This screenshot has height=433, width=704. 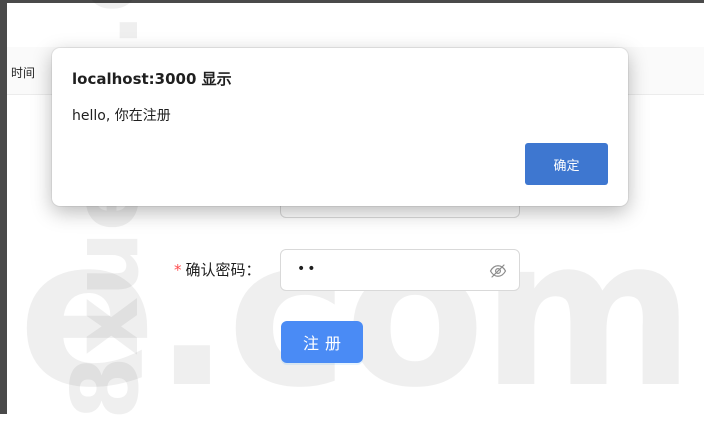 I want to click on register-button: 注册, so click(x=322, y=342).